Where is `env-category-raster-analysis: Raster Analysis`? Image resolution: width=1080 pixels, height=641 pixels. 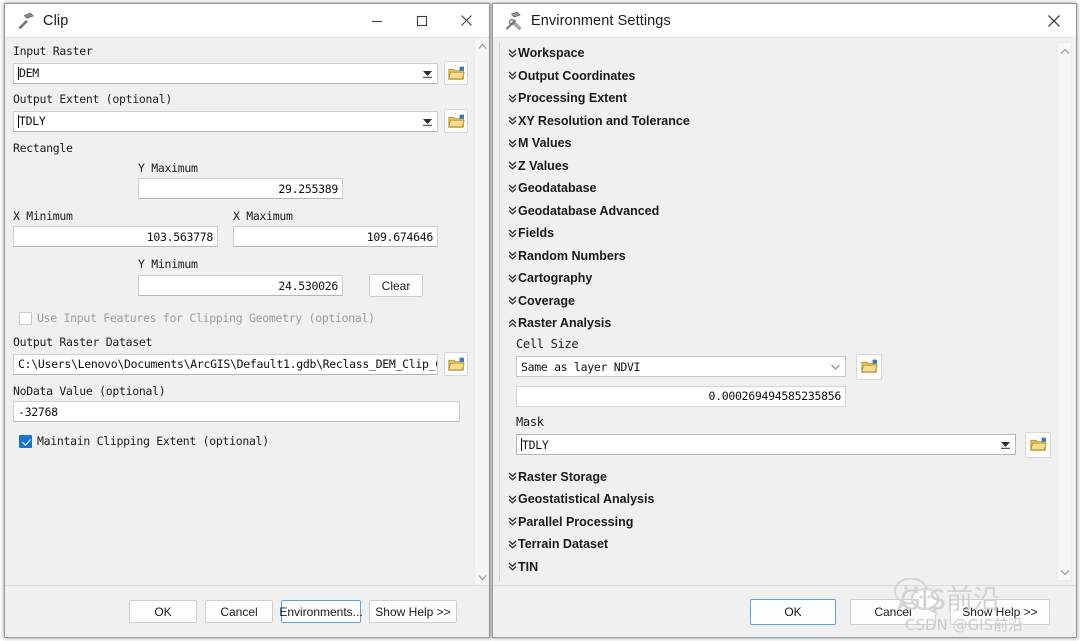
env-category-raster-analysis: Raster Analysis is located at coordinates (777, 323).